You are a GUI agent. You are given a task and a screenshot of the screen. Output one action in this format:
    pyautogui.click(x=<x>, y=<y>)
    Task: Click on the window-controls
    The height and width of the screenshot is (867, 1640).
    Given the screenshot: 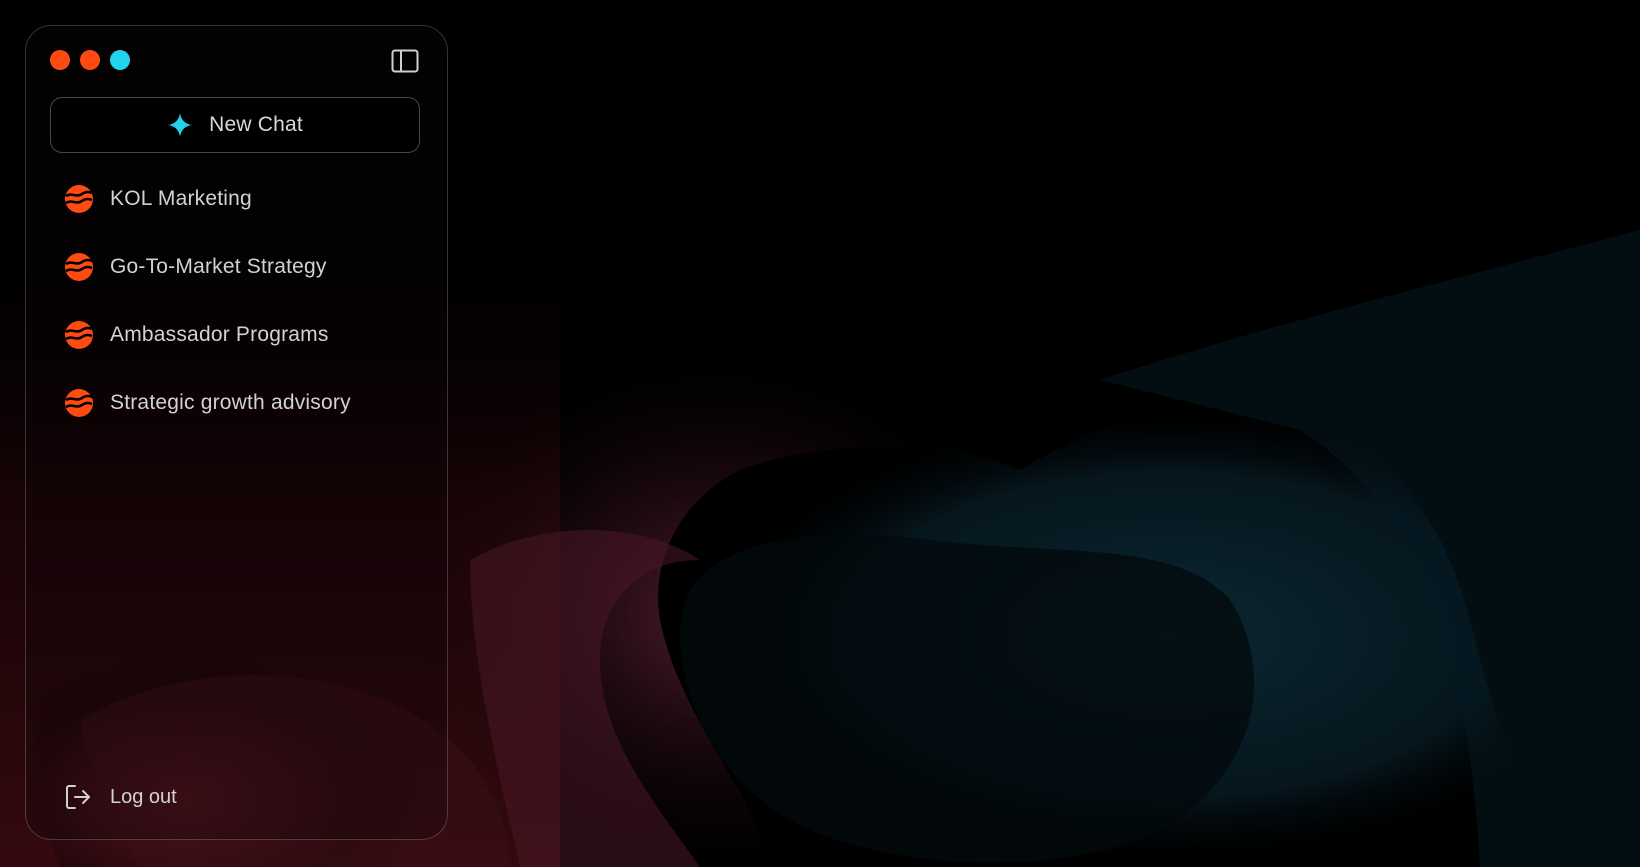 What is the action you would take?
    pyautogui.click(x=90, y=60)
    